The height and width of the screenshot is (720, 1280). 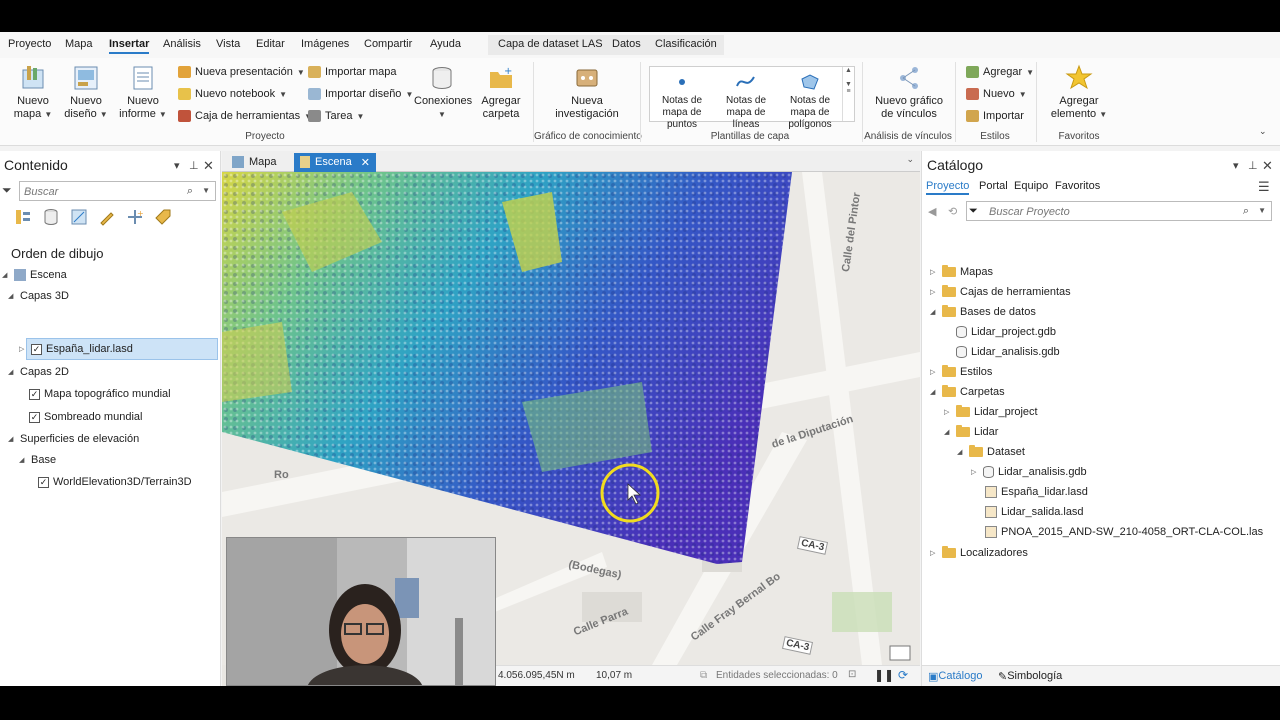 What do you see at coordinates (1253, 165) in the screenshot?
I see `pin-icon: ⊥` at bounding box center [1253, 165].